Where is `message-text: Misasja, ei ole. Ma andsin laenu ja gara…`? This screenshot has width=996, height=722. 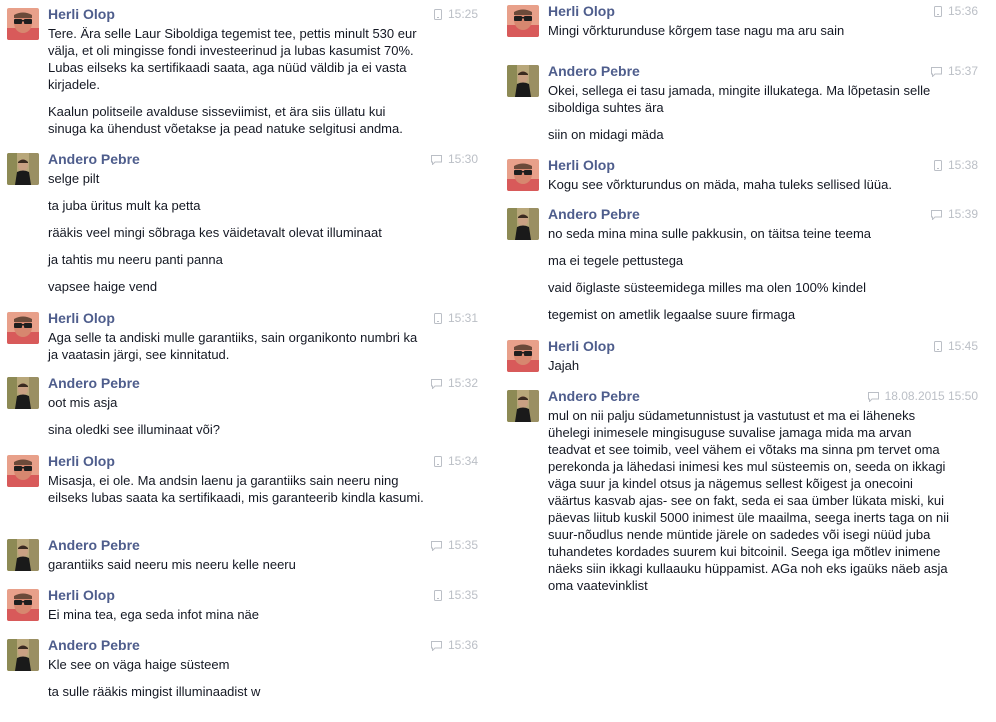 message-text: Misasja, ei ole. Ma andsin laenu ja gara… is located at coordinates (236, 489).